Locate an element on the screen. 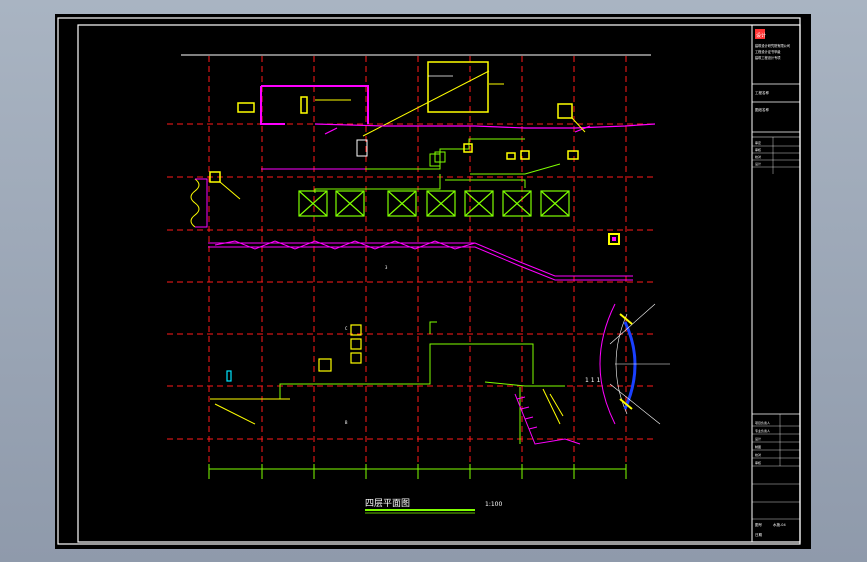 The image size is (867, 562). drawing-title: 四层平面图 is located at coordinates (387, 503).